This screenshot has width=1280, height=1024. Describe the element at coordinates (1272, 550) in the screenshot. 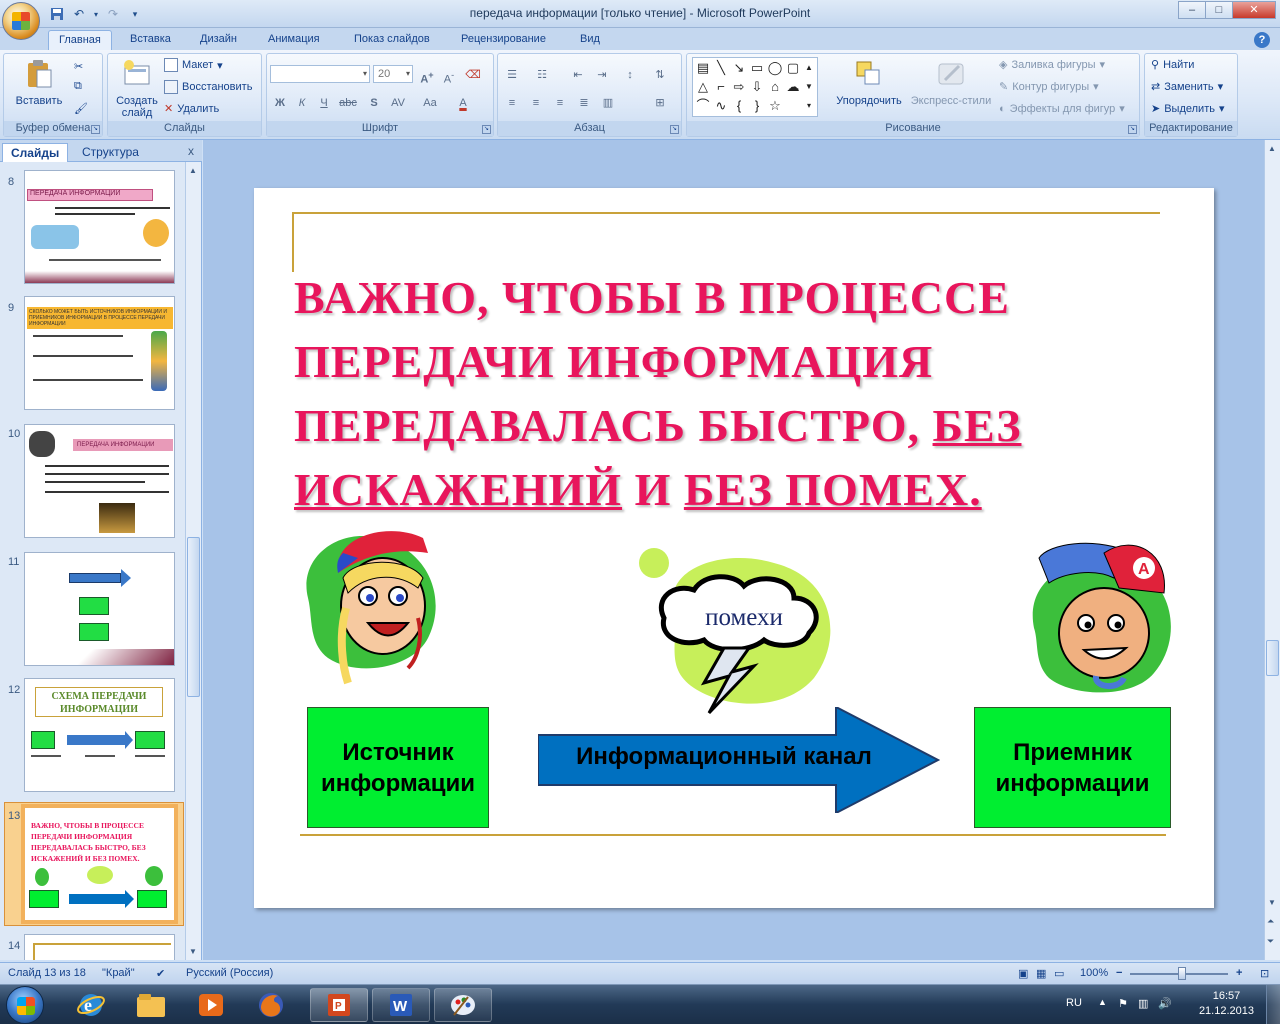

I see `slide-scrollbar: ▲ ▼ ⏶ ⏷` at that location.